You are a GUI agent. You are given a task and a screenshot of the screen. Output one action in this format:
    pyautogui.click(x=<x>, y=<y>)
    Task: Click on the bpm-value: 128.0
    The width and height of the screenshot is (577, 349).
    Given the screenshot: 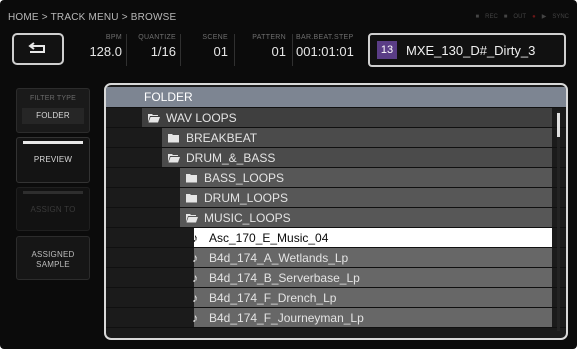 What is the action you would take?
    pyautogui.click(x=105, y=51)
    